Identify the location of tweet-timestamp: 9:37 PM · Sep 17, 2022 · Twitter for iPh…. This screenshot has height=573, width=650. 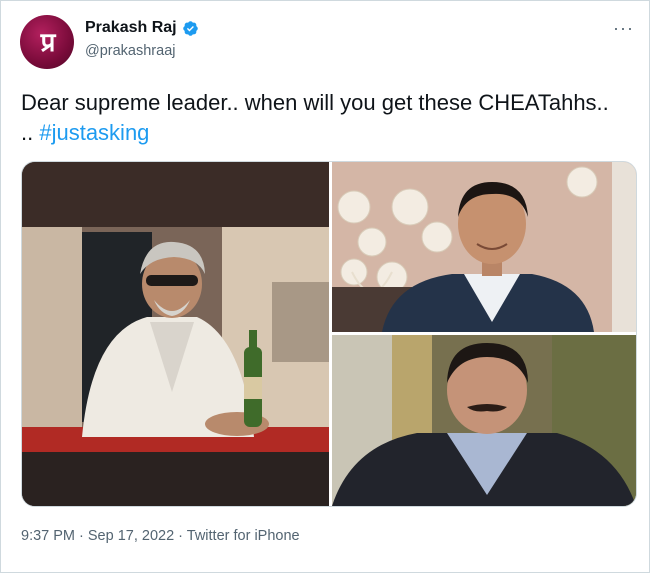
(160, 536).